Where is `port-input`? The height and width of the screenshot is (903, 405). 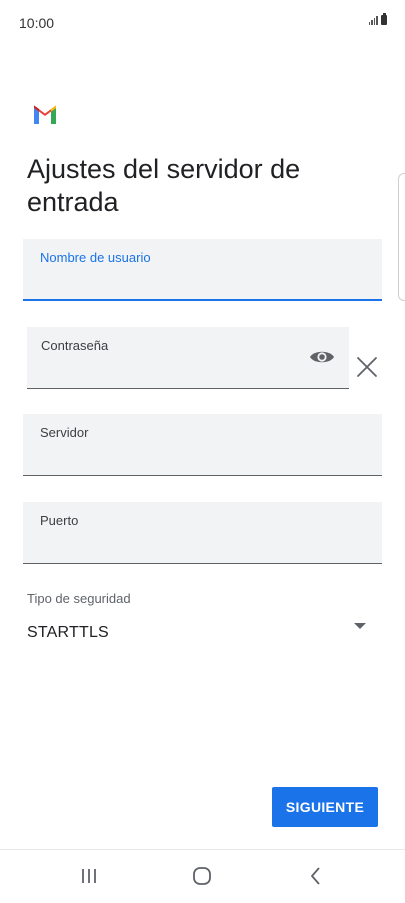 port-input is located at coordinates (205, 544).